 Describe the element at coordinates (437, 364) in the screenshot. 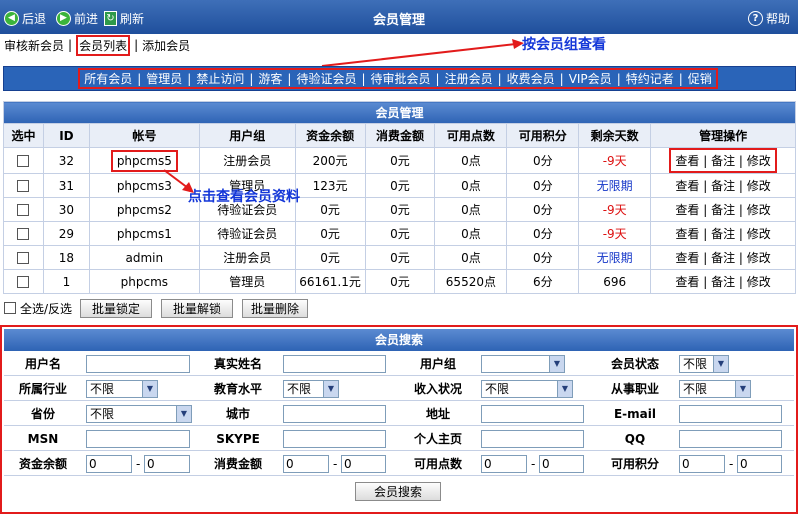

I see `group-label: 用户组` at that location.